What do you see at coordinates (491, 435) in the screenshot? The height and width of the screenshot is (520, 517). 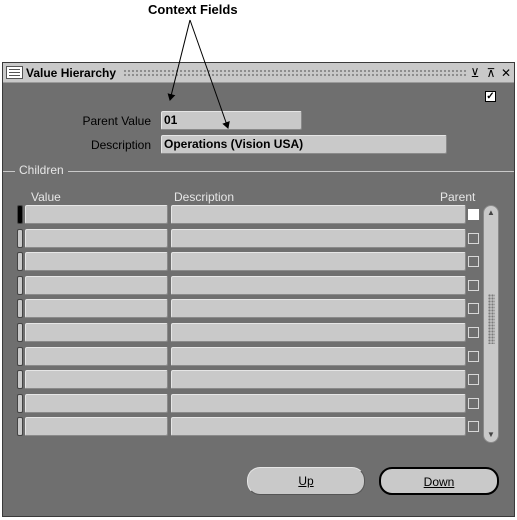 I see `scroll-down-icon: ▼` at bounding box center [491, 435].